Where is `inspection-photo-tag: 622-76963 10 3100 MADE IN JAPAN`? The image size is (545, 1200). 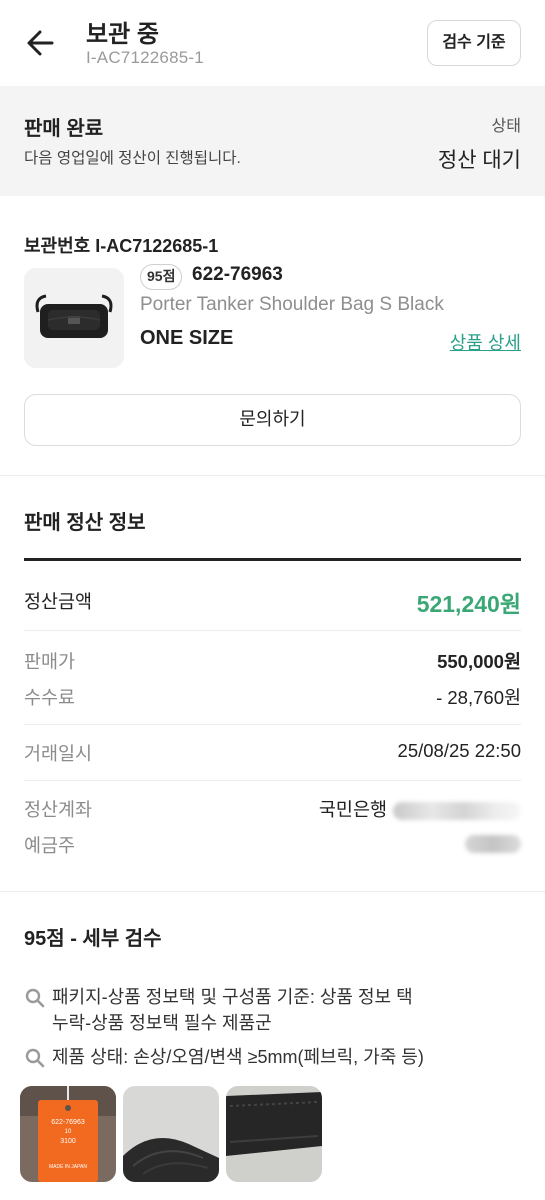 inspection-photo-tag: 622-76963 10 3100 MADE IN JAPAN is located at coordinates (68, 1134).